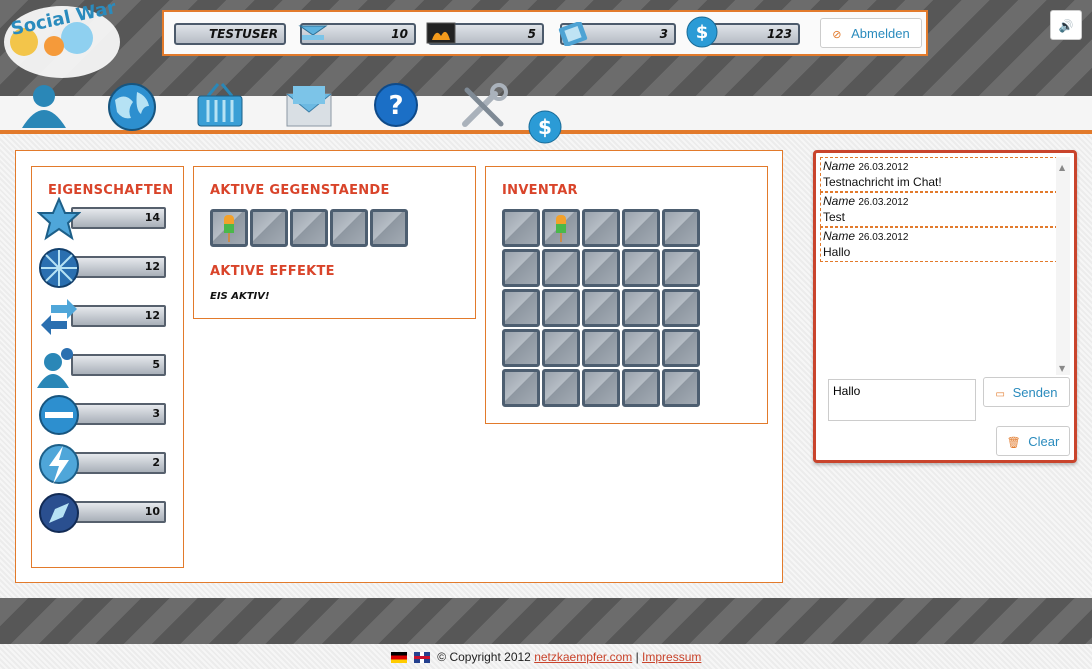 The height and width of the screenshot is (669, 1092). I want to click on property-row: 5, so click(102, 366).